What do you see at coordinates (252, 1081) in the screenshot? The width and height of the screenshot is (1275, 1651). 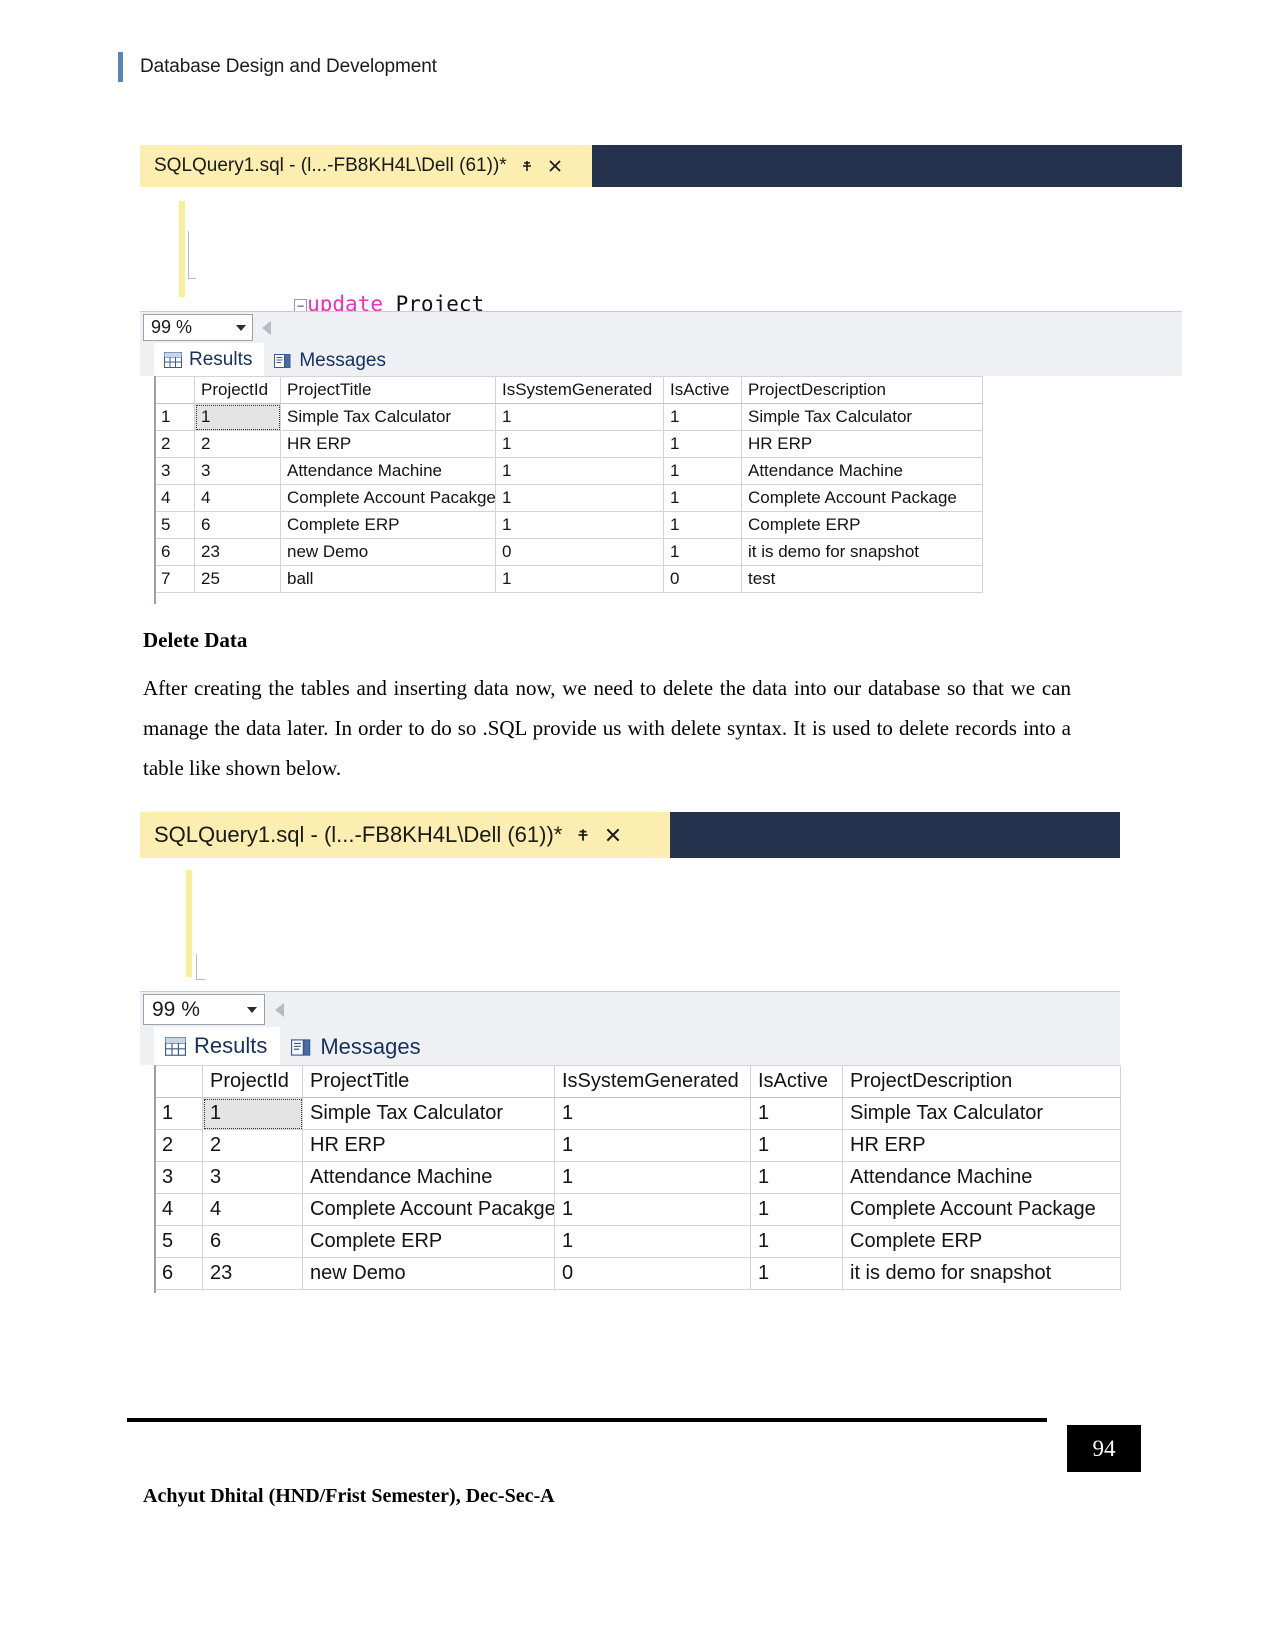 I see `grid-col-projectid: ProjectId` at bounding box center [252, 1081].